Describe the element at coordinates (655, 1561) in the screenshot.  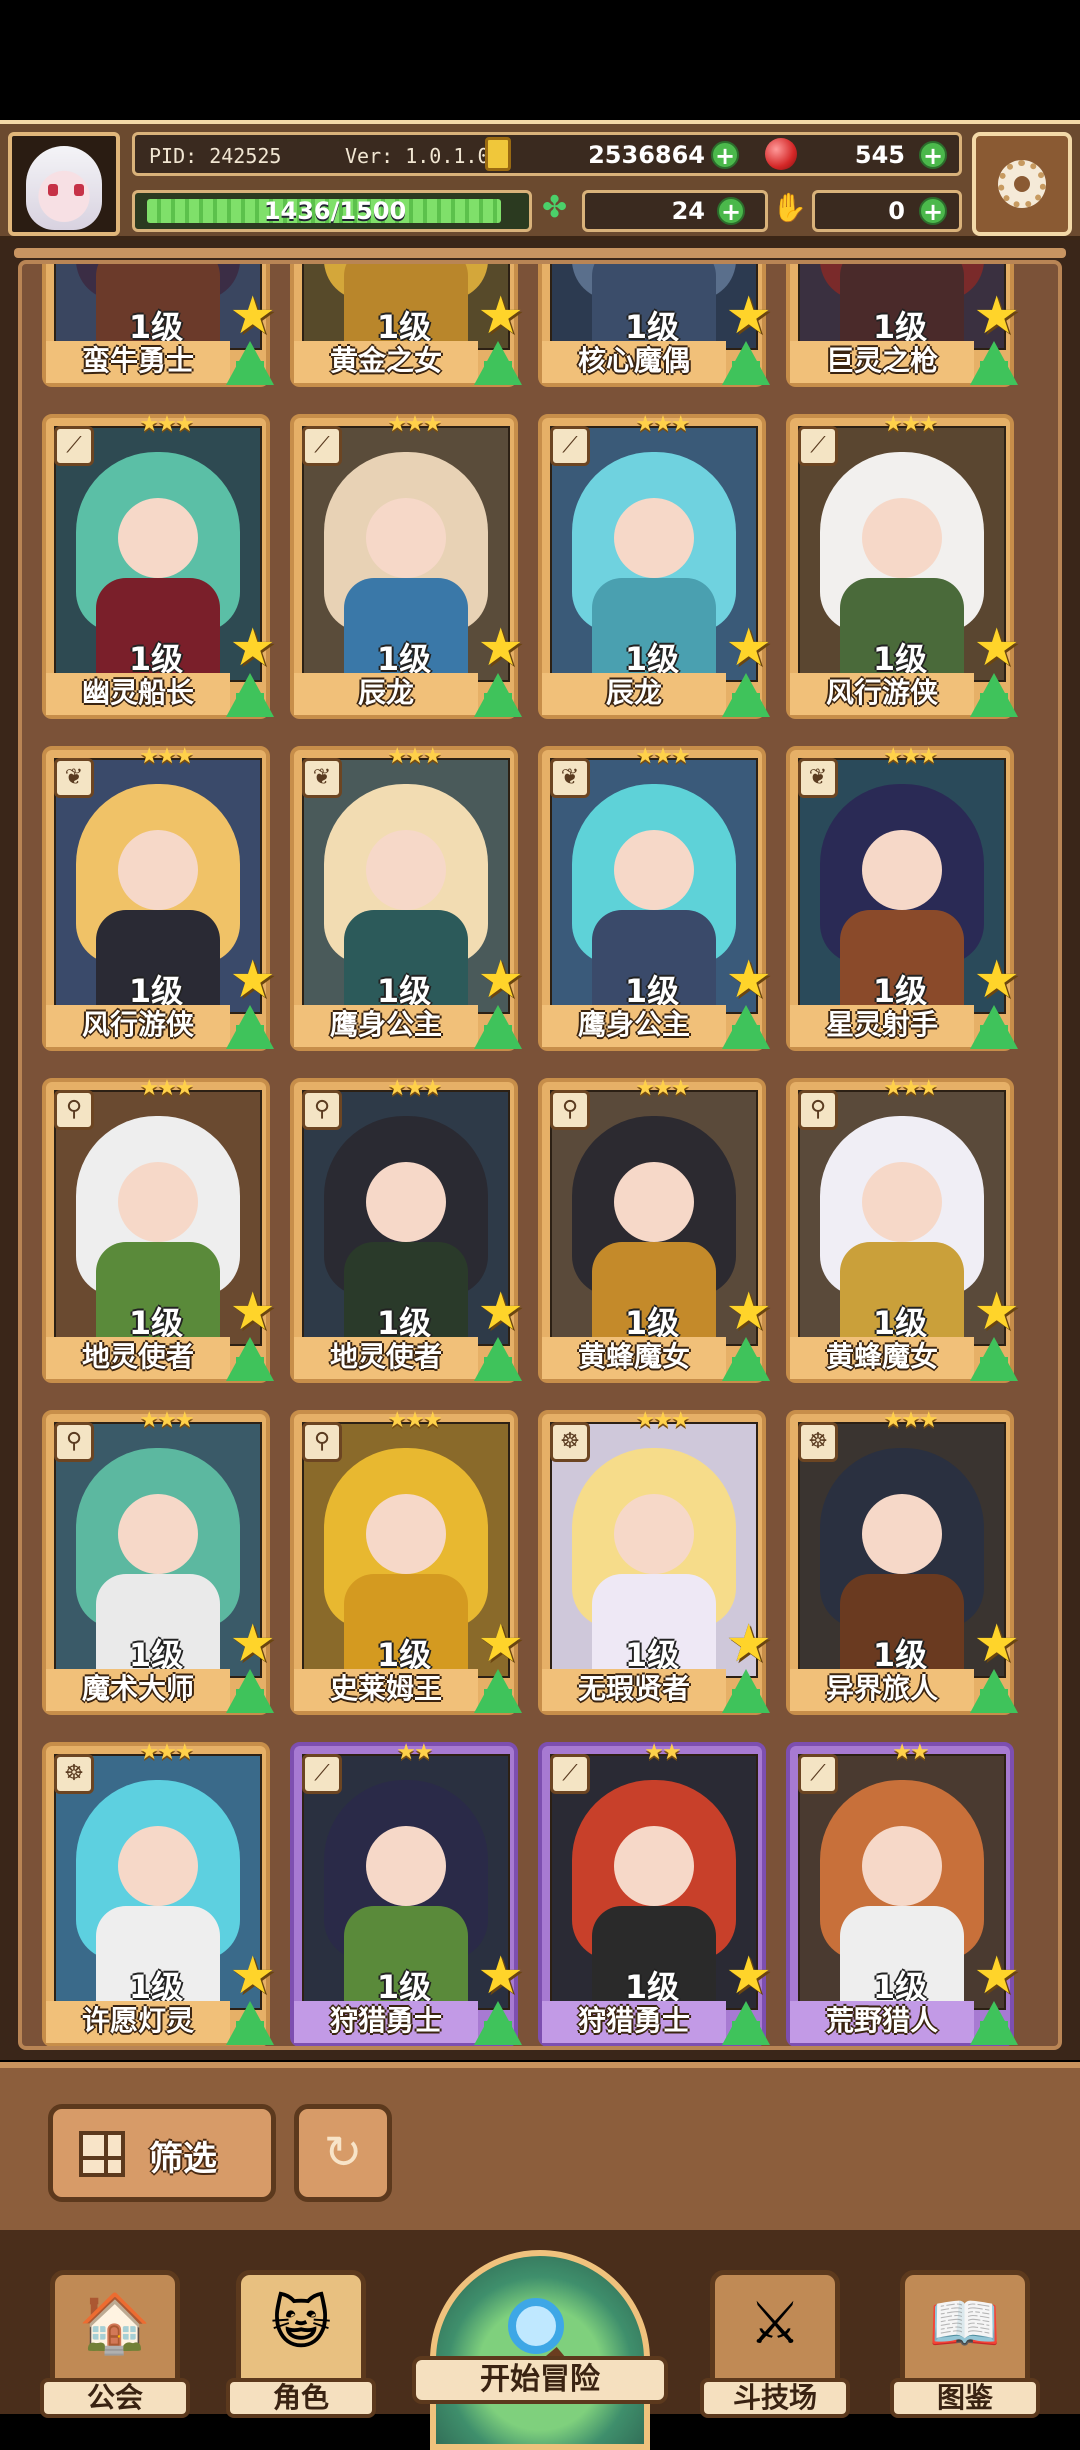
I see `hero-card: ☸ ★★★ 1级 ★ 无瑕贤者` at that location.